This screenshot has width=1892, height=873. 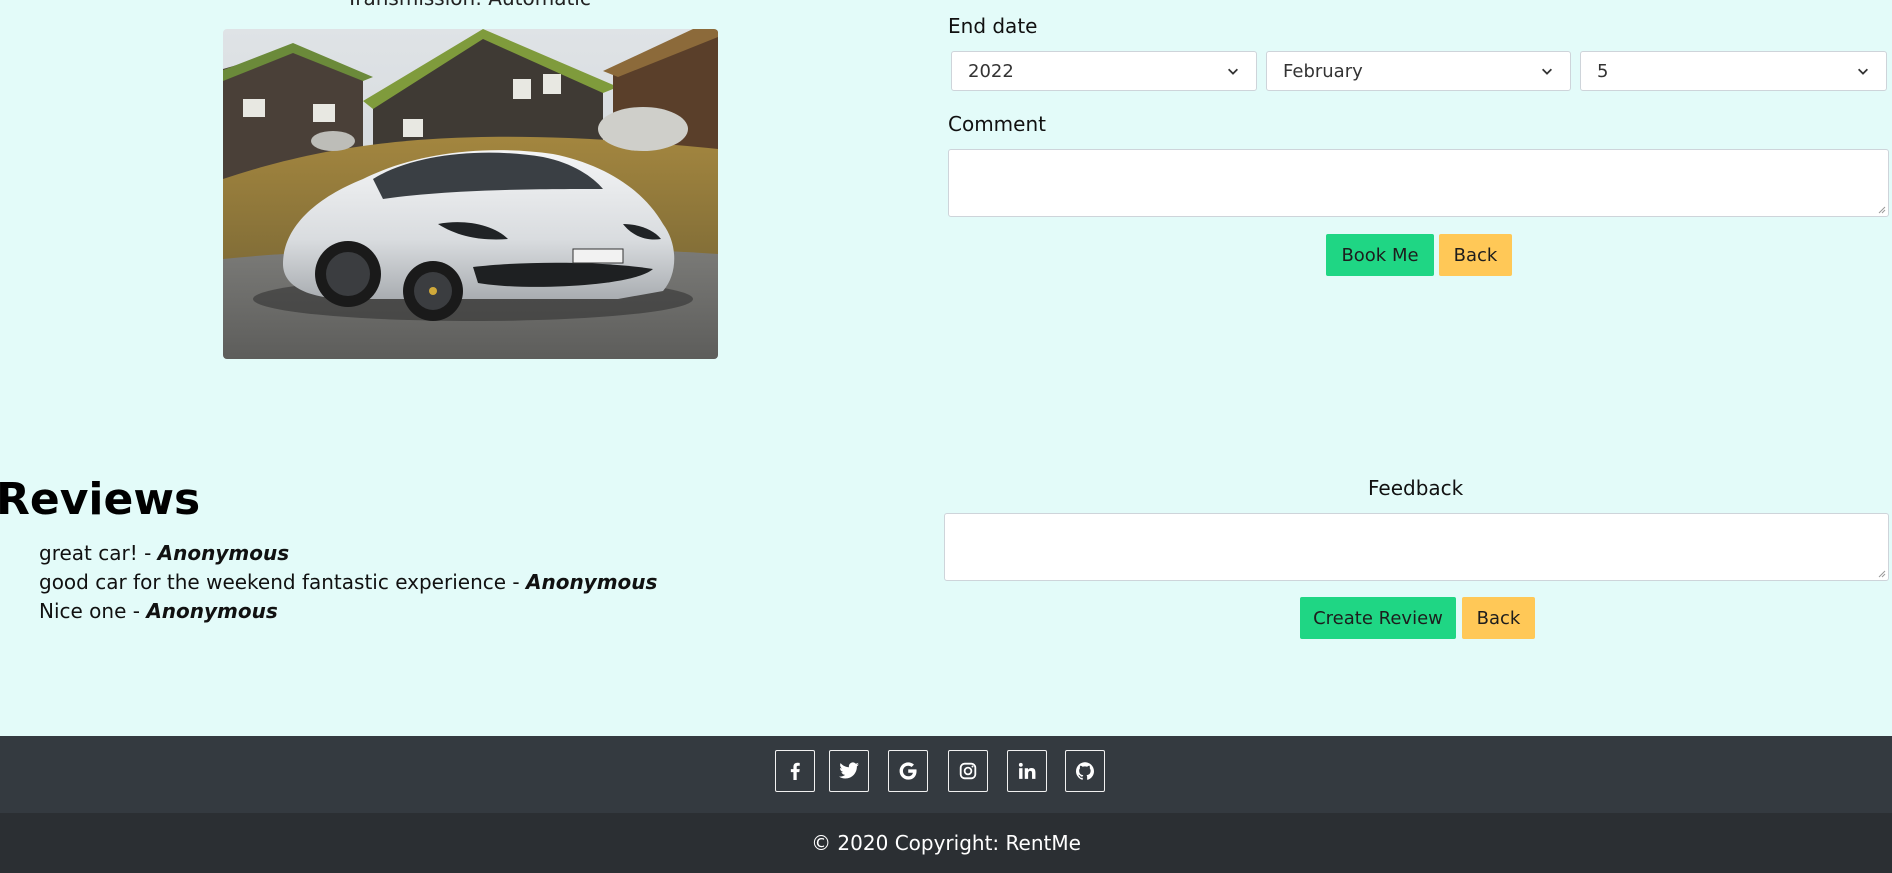 I want to click on linkedin-icon, so click(x=1027, y=770).